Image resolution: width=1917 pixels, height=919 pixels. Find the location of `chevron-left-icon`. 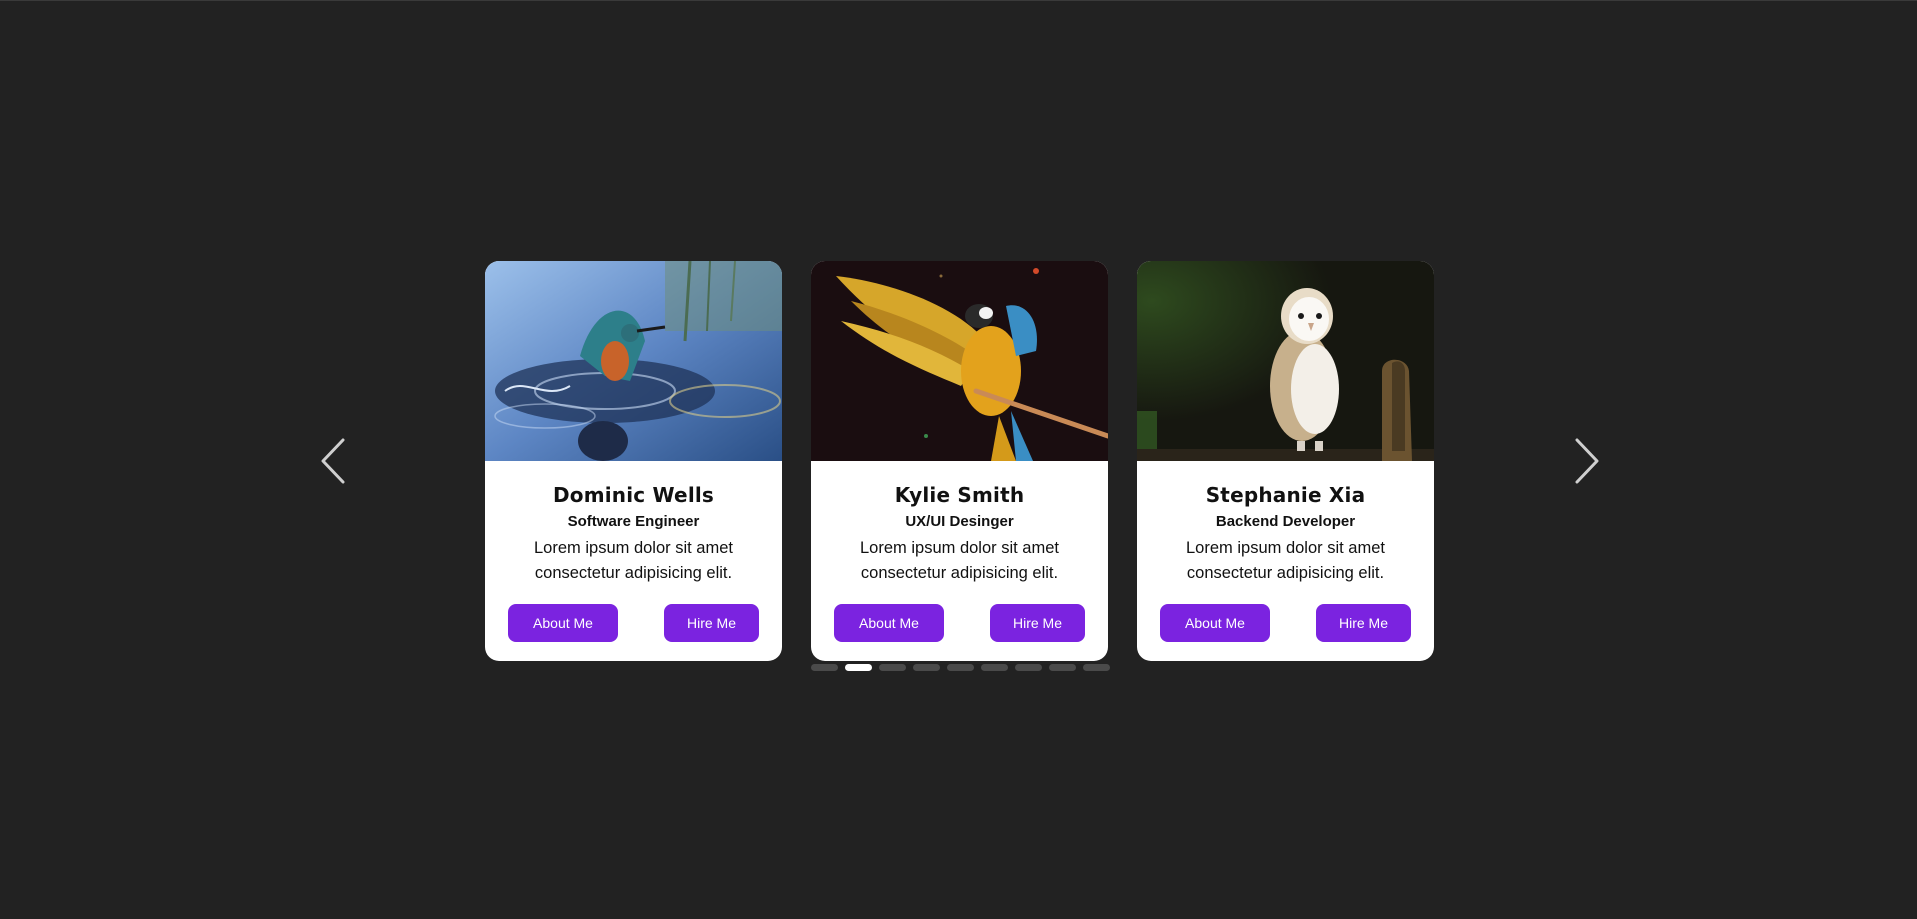

chevron-left-icon is located at coordinates (333, 461).